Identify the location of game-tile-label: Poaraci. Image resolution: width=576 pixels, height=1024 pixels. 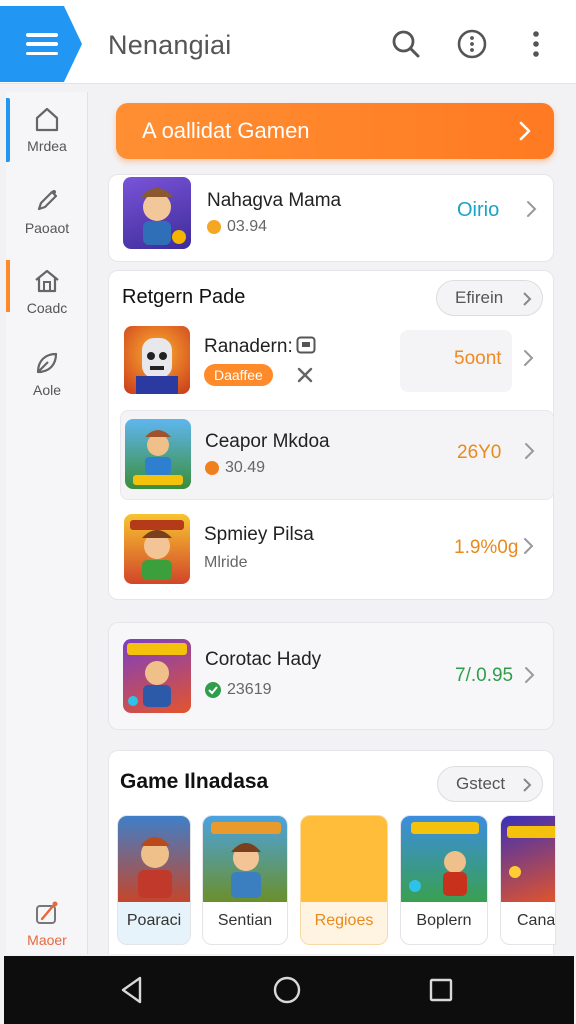
(154, 920).